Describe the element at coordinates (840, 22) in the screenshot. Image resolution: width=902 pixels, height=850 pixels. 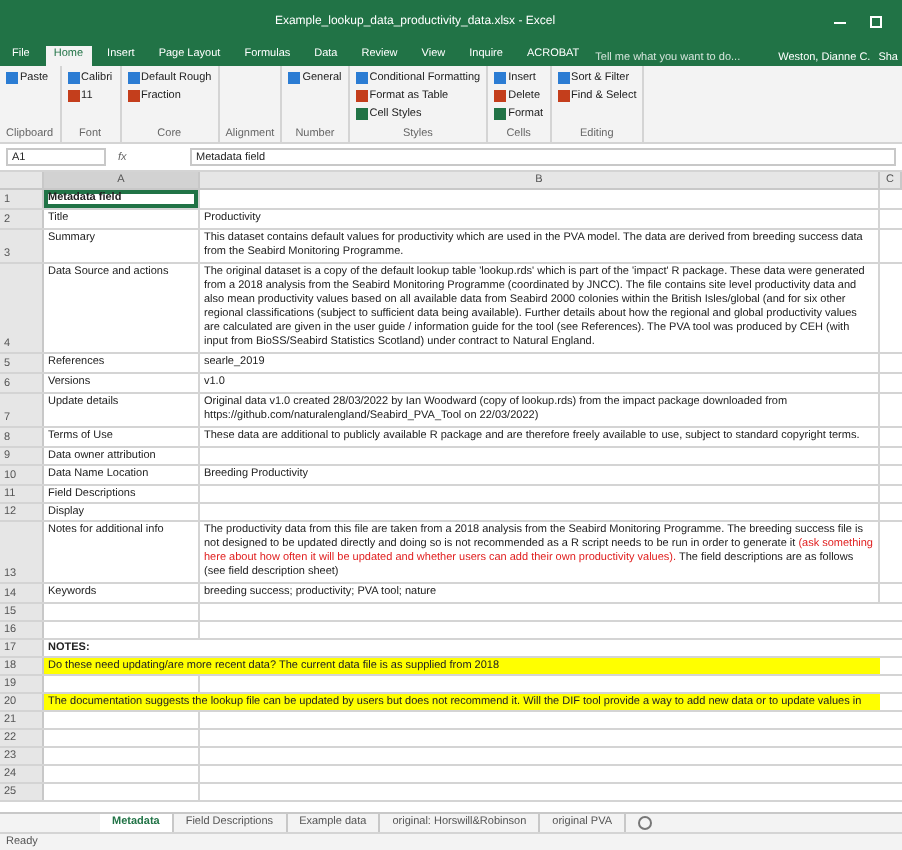
I see `minimize-icon` at that location.